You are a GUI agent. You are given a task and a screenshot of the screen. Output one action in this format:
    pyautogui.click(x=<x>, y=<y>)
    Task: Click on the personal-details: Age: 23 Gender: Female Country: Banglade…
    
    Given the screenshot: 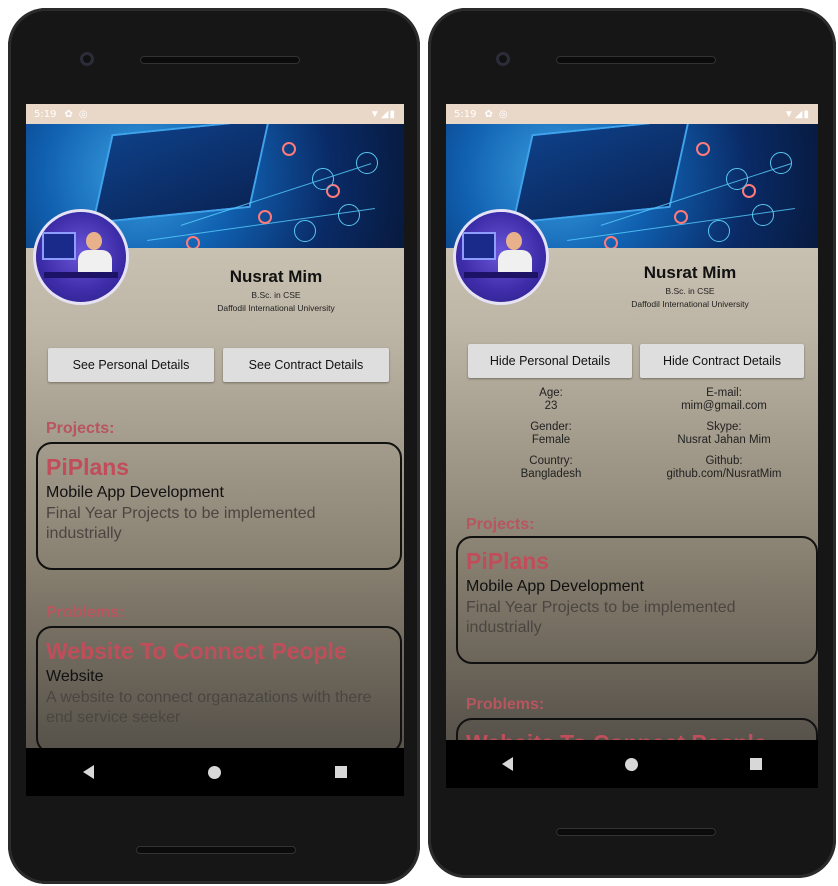 What is the action you would take?
    pyautogui.click(x=551, y=438)
    